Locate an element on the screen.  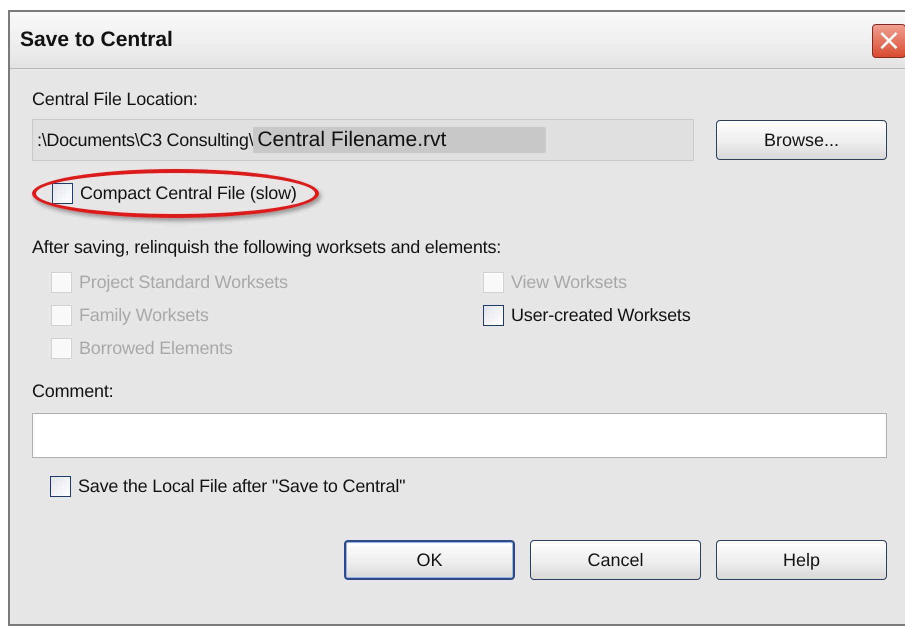
path-field: :\Documents\C3 Consulting\ Central Filename.rvt is located at coordinates (363, 140).